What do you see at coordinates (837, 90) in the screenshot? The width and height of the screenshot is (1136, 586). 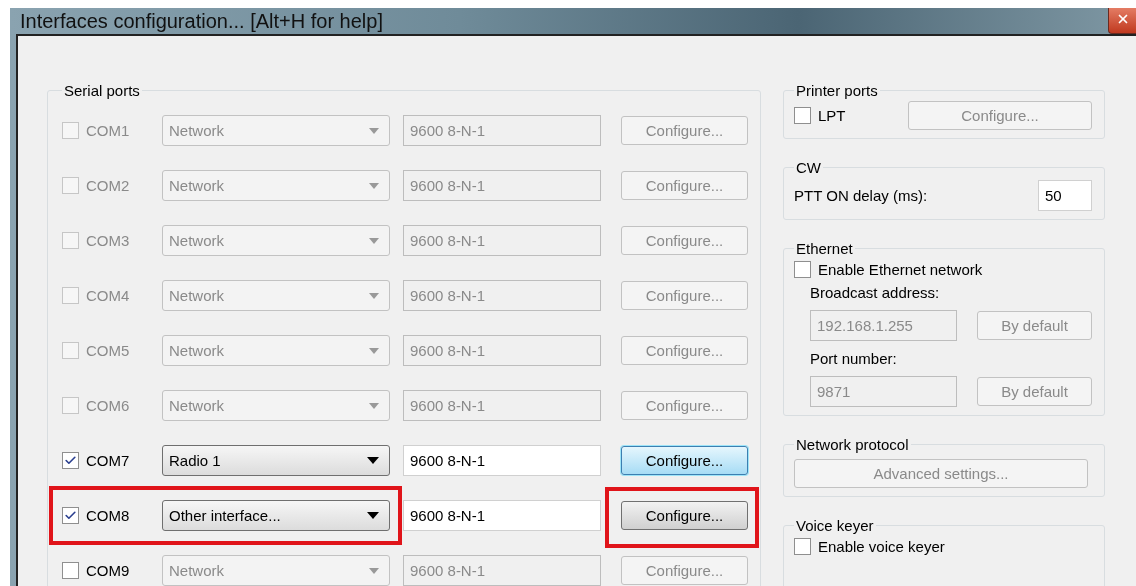 I see `group-label: Printer ports` at bounding box center [837, 90].